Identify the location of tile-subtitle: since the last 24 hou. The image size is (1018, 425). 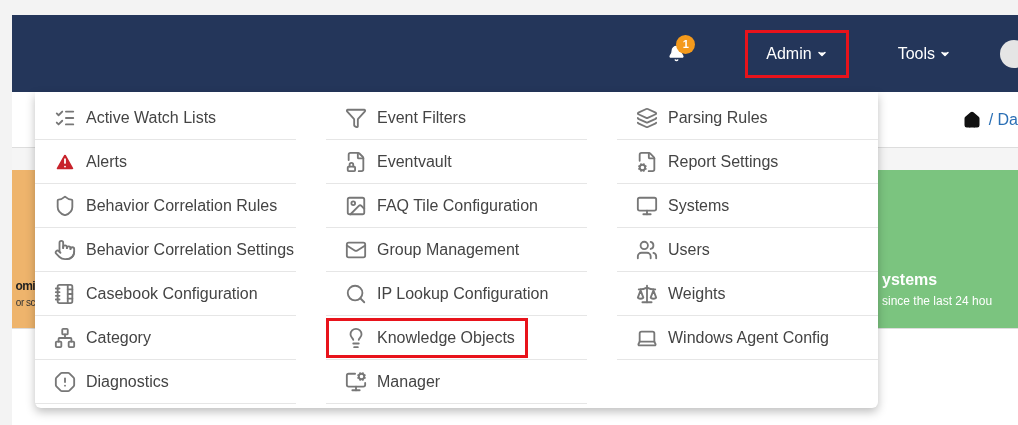
(937, 301).